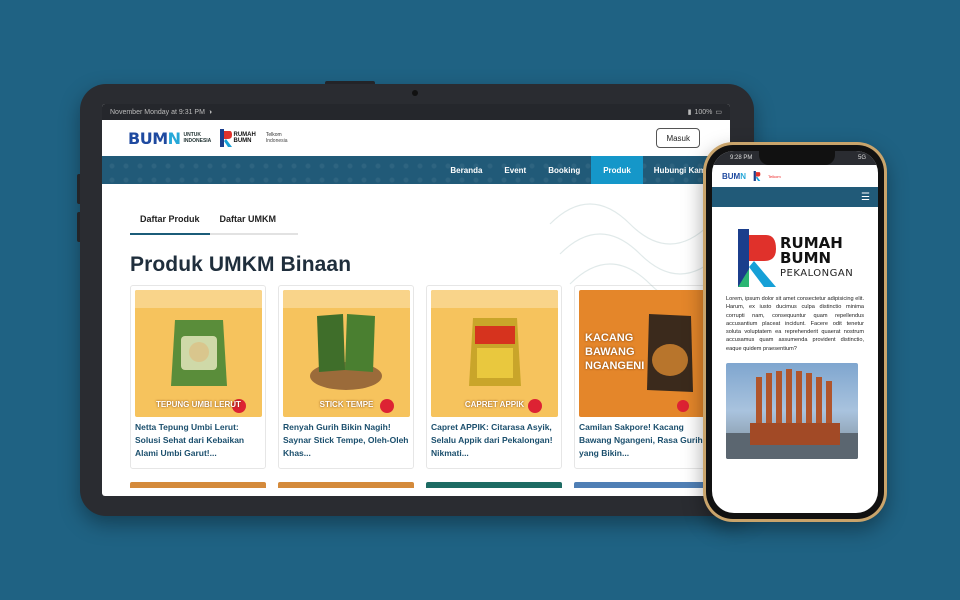  What do you see at coordinates (757, 258) in the screenshot?
I see `rumah-bumn-large-mark-icon` at bounding box center [757, 258].